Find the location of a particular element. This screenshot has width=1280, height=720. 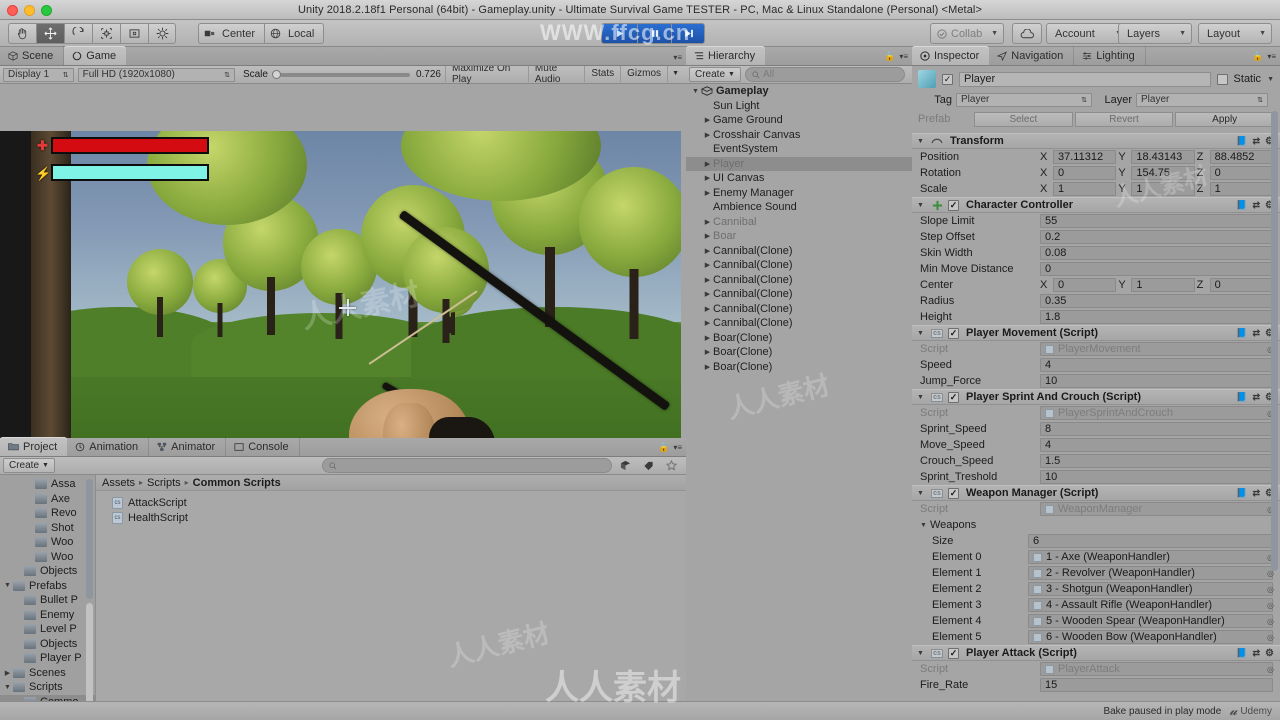

property-row: Min Move Distance 0 is located at coordinates (1096, 269).